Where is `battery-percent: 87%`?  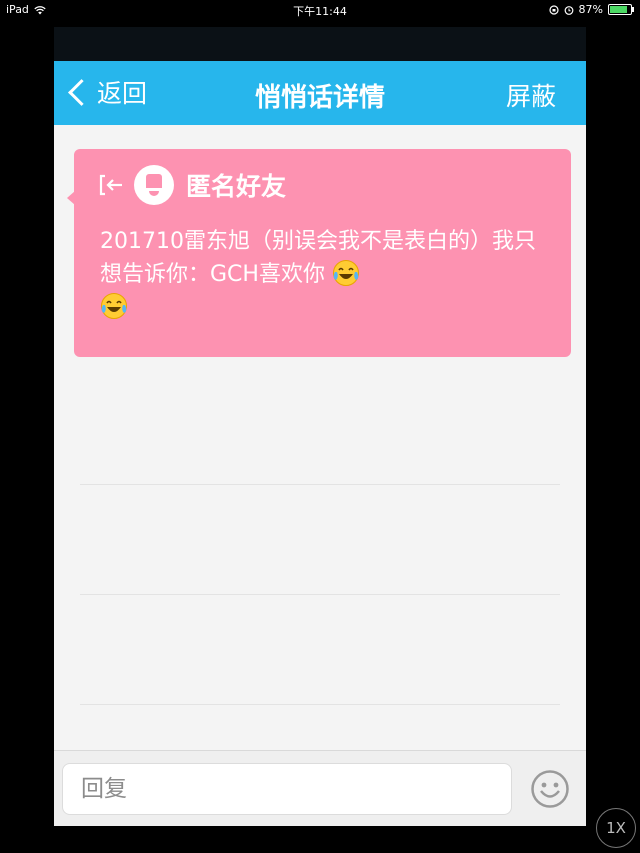
battery-percent: 87% is located at coordinates (590, 9).